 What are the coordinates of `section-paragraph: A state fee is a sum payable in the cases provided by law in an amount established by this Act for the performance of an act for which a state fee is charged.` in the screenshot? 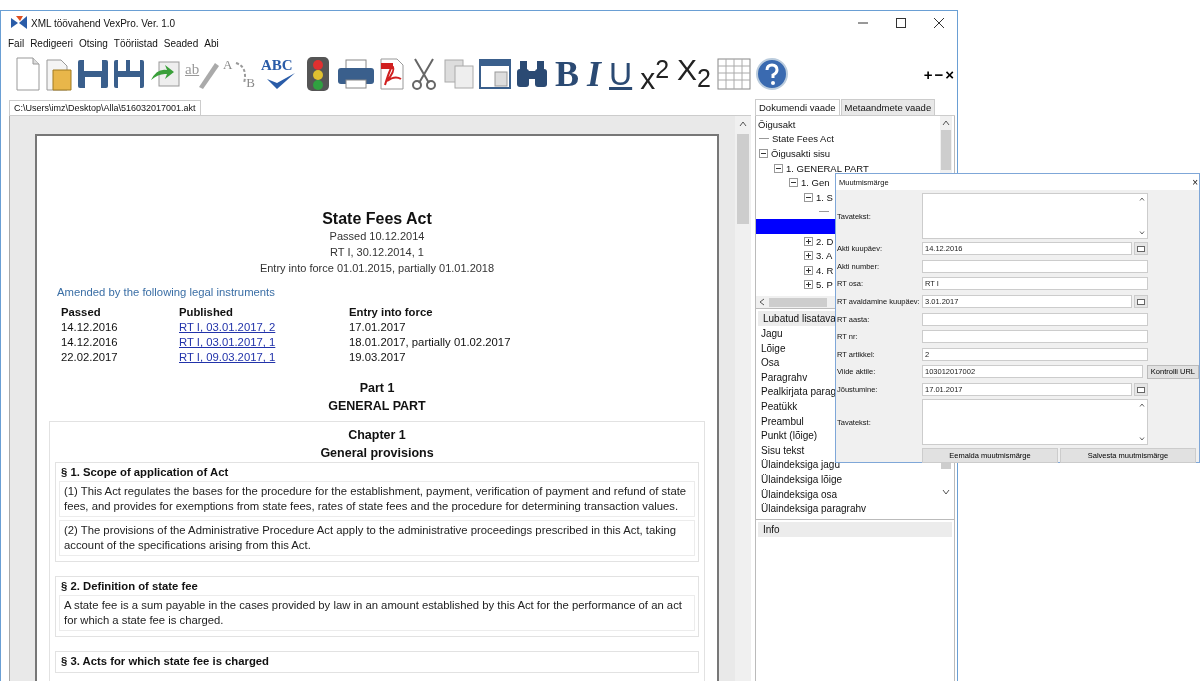 It's located at (377, 613).